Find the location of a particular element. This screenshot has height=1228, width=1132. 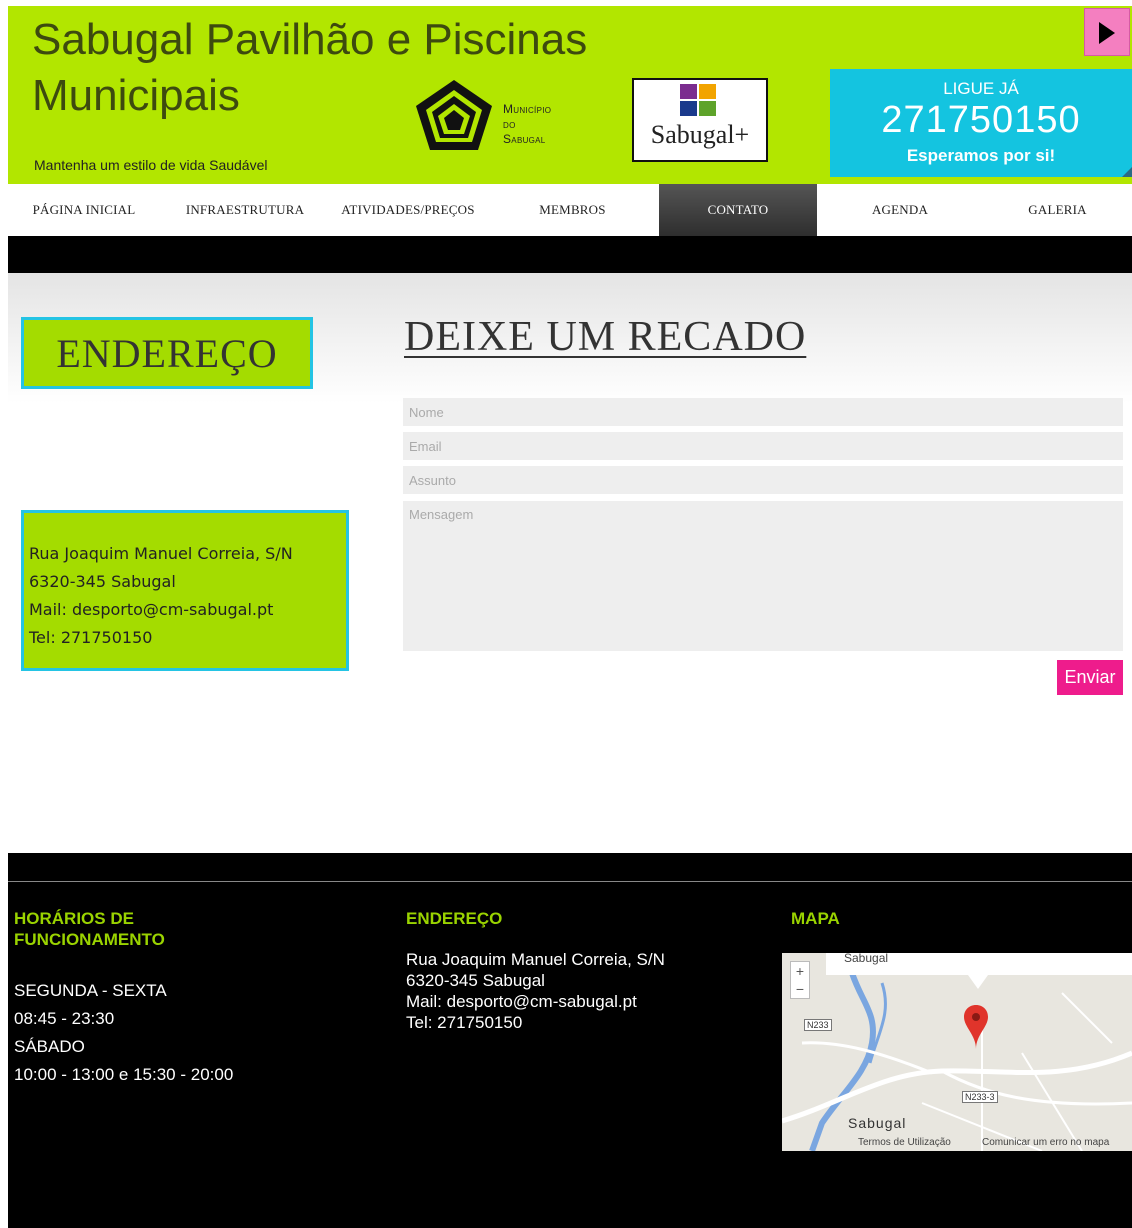

play-icon is located at coordinates (1107, 33).